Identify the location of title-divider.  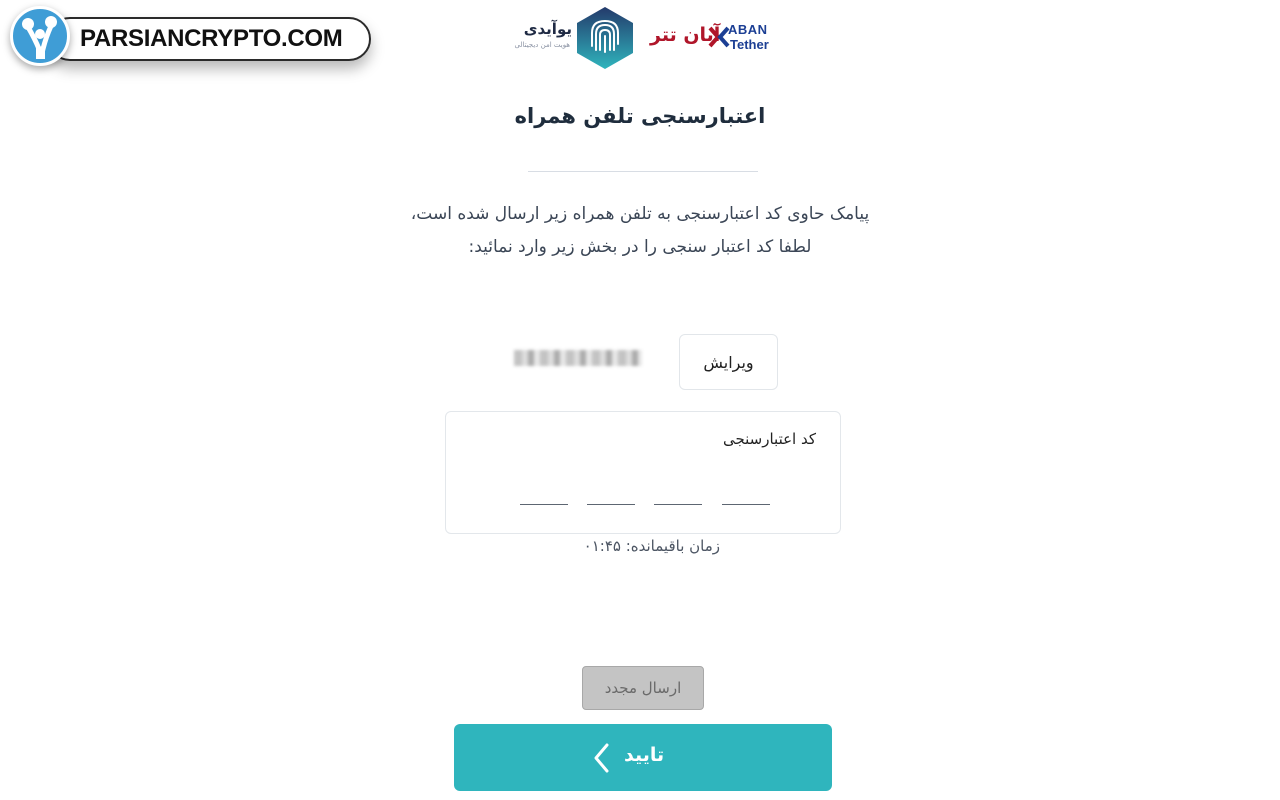
(643, 171).